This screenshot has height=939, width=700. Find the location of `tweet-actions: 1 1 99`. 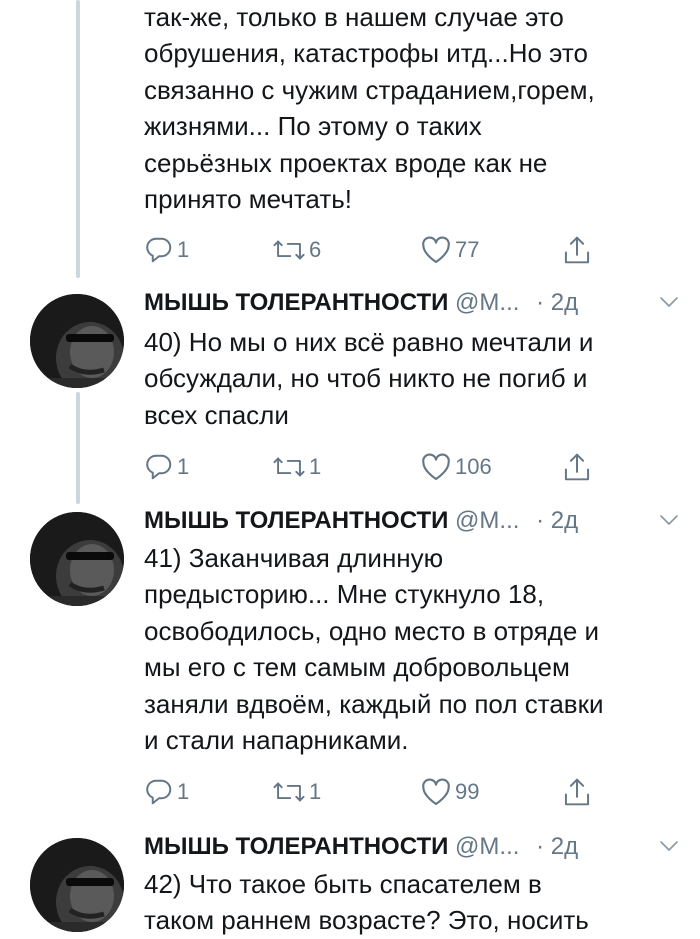

tweet-actions: 1 1 99 is located at coordinates (374, 792).